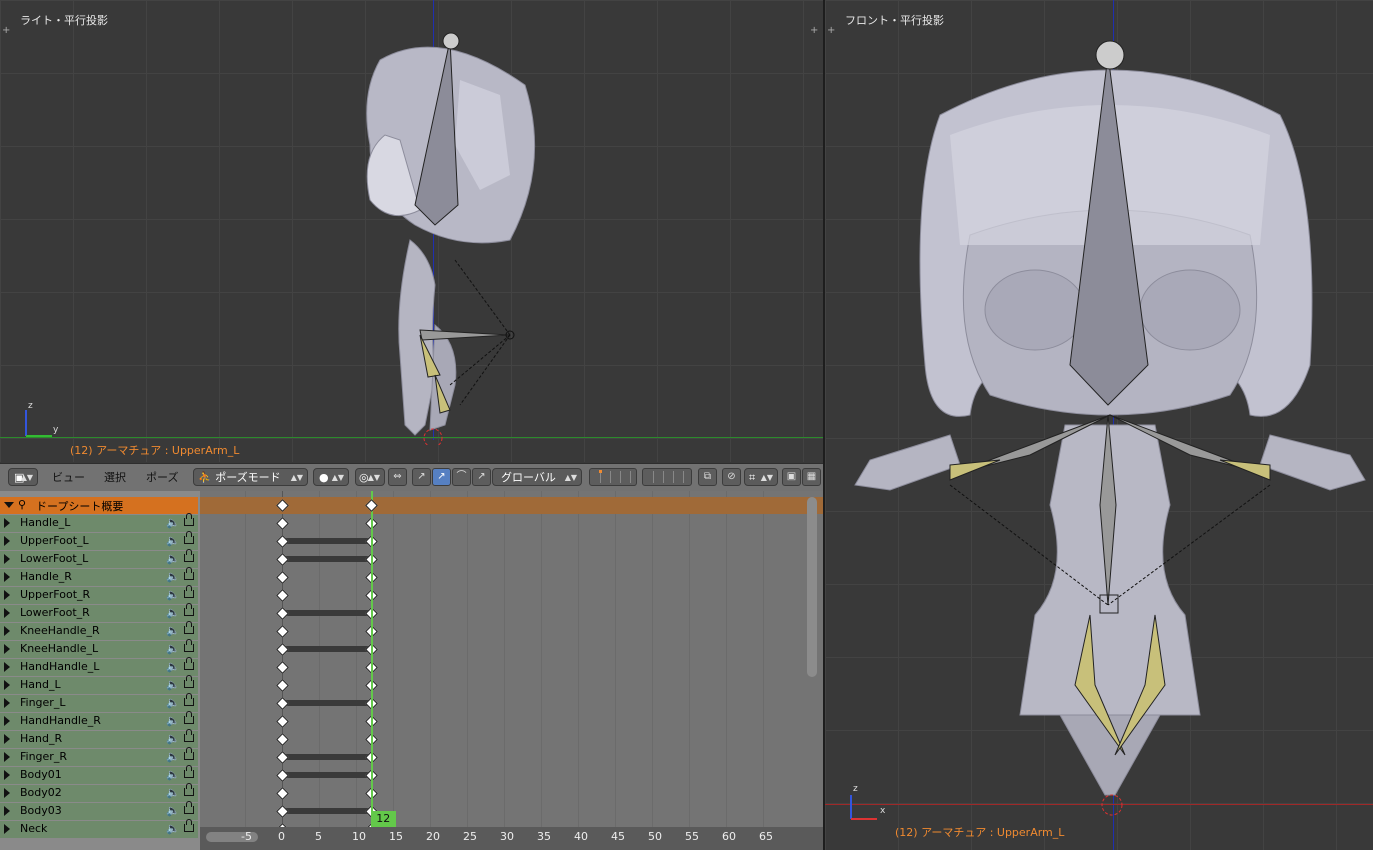 The image size is (1373, 850). Describe the element at coordinates (481, 477) in the screenshot. I see `scale-icon: ↗` at that location.